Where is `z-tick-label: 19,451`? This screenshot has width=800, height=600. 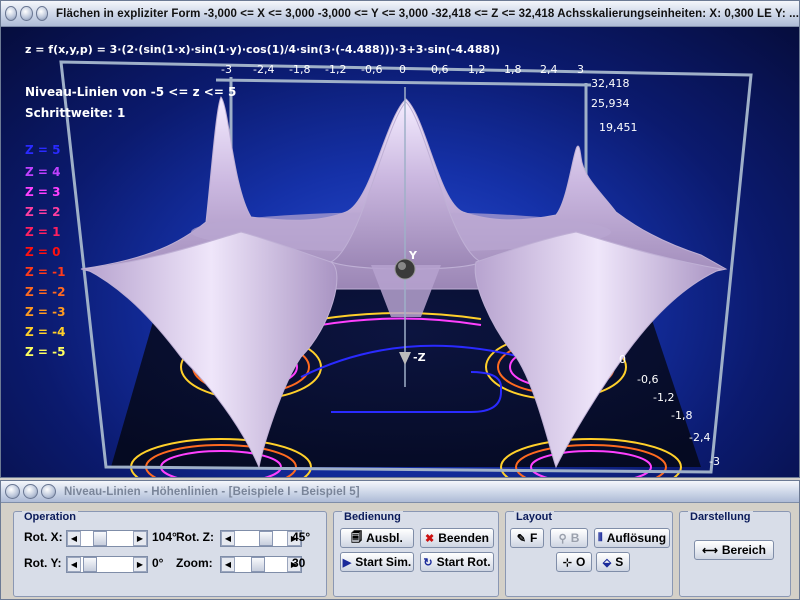
z-tick-label: 19,451 is located at coordinates (618, 127).